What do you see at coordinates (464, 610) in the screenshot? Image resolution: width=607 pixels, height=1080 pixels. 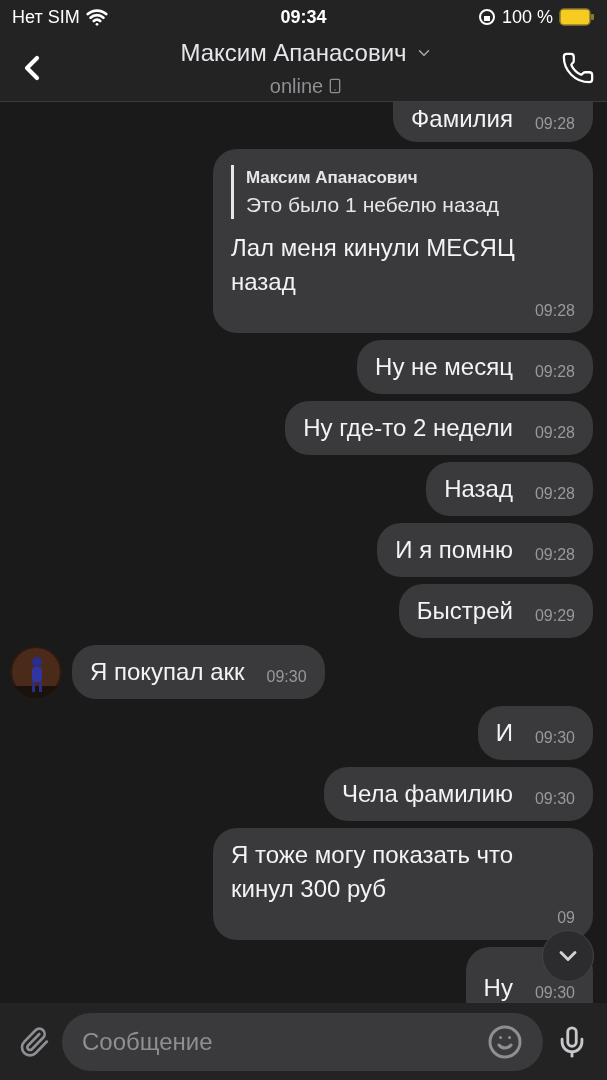 I see `message-text: Быстрей` at bounding box center [464, 610].